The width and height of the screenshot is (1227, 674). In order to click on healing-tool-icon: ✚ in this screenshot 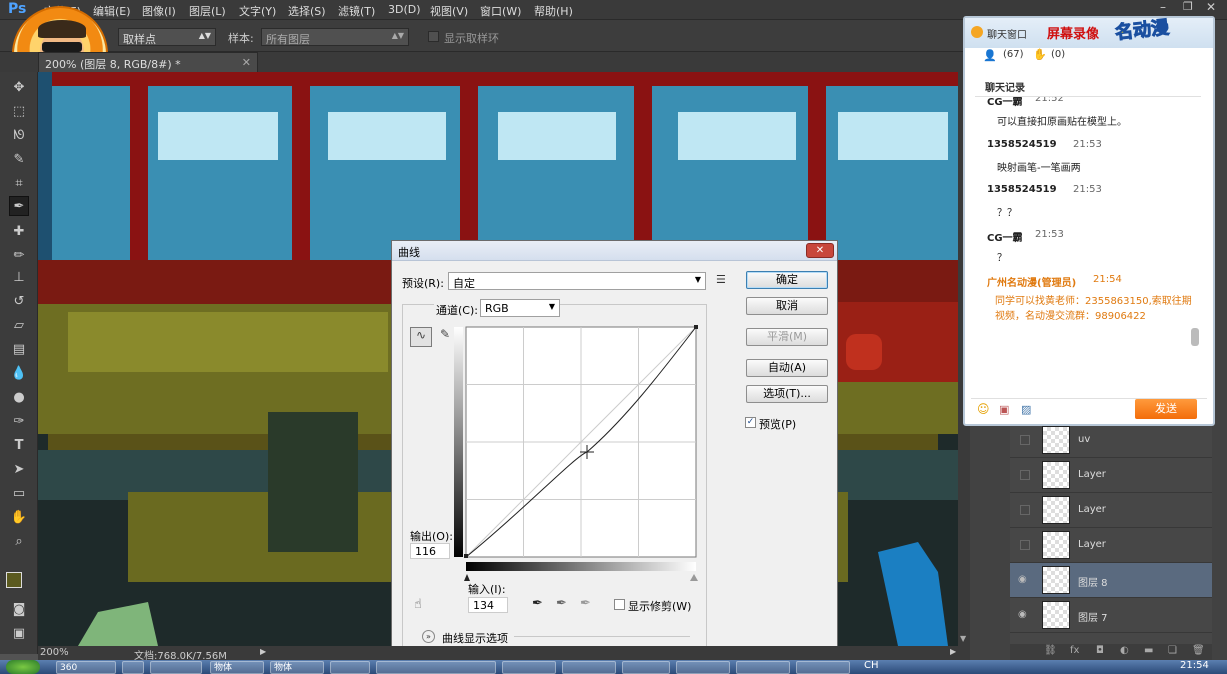, I will do `click(19, 232)`.